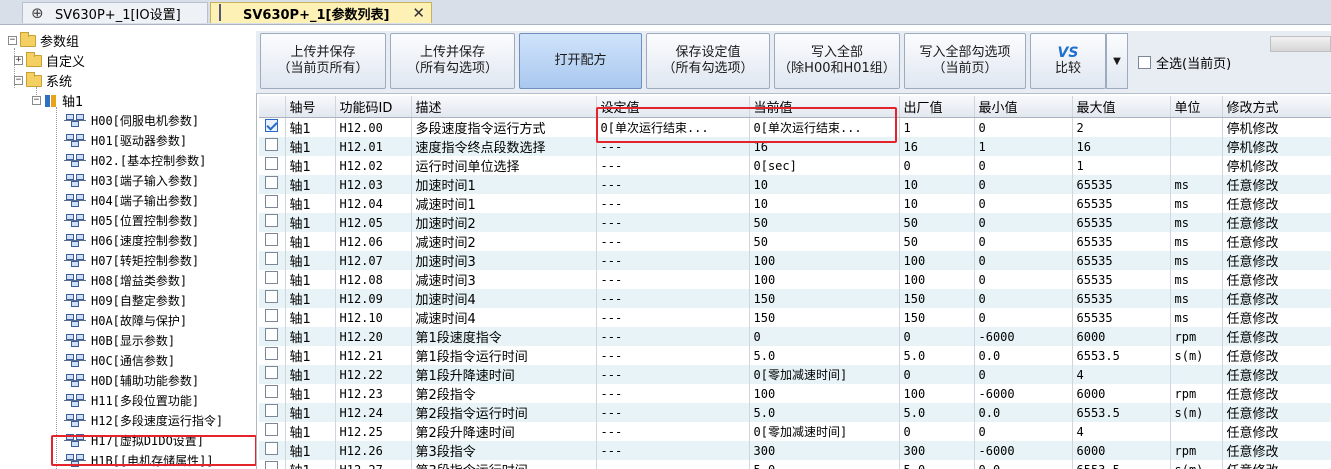 Image resolution: width=1331 pixels, height=469 pixels. I want to click on tree-group-node: H08[增益类参数], so click(125, 280).